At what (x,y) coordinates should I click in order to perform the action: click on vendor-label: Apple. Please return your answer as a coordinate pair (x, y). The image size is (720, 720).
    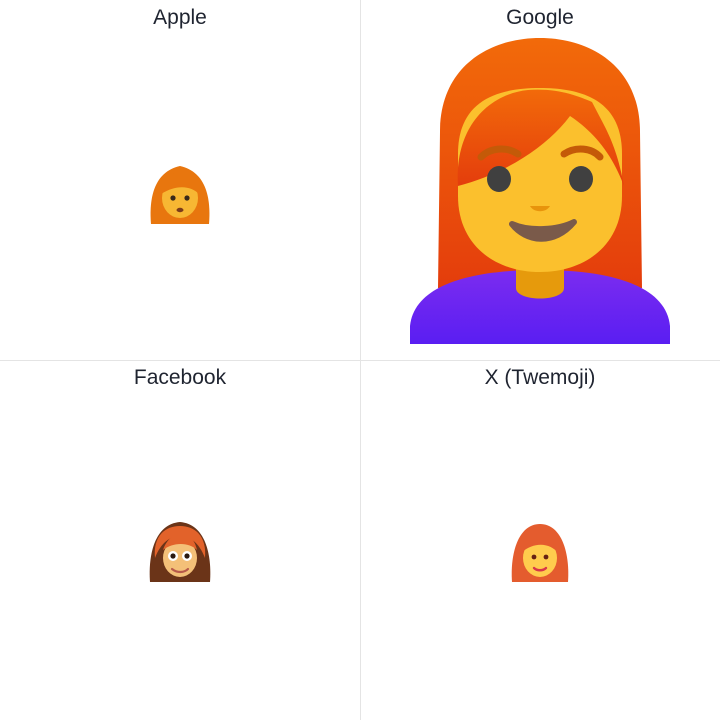
    Looking at the image, I should click on (180, 17).